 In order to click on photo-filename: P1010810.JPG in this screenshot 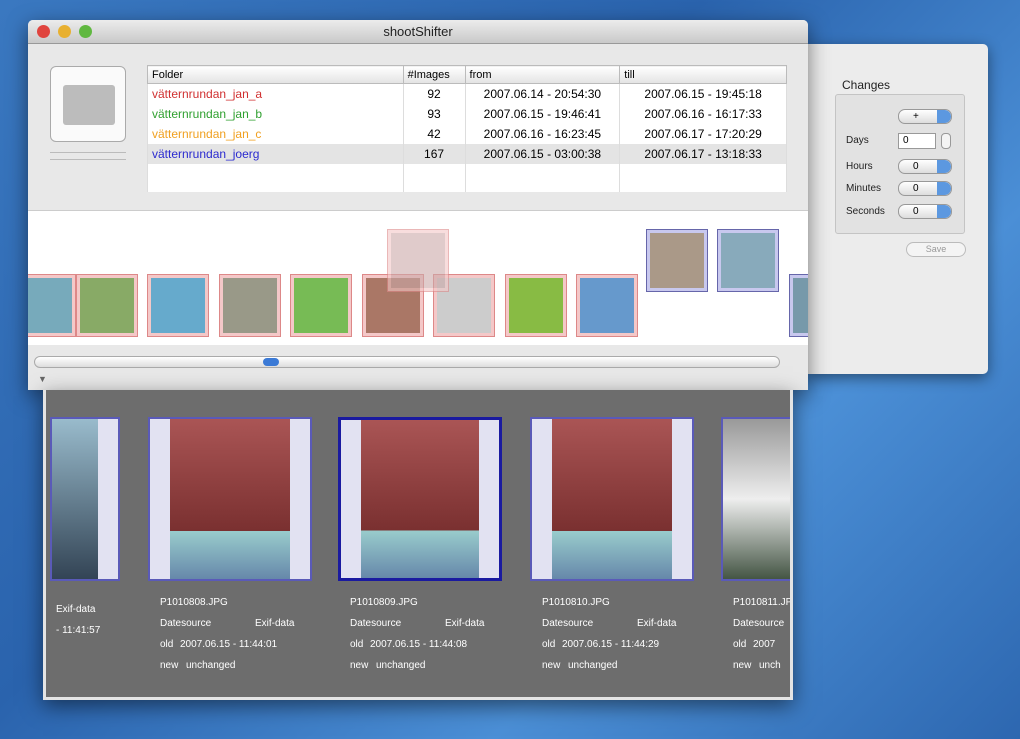, I will do `click(576, 602)`.